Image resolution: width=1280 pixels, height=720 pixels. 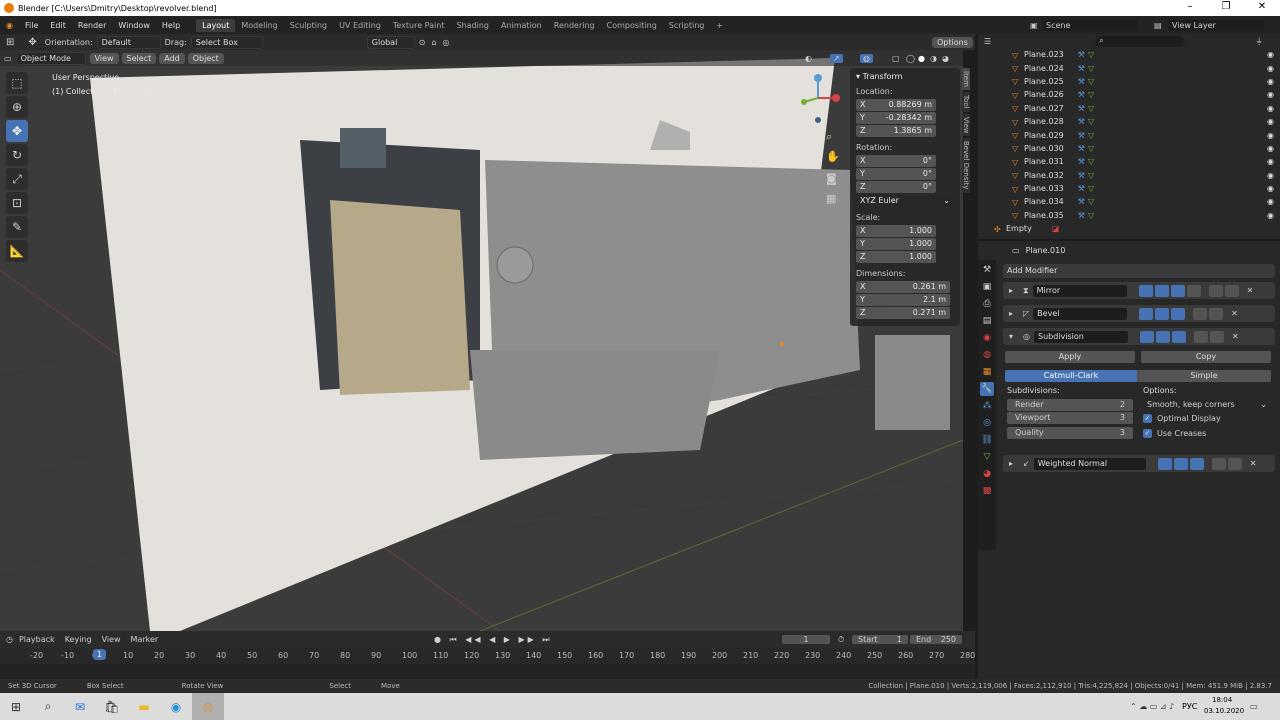 What do you see at coordinates (80, 706) in the screenshot?
I see `mail-icon: ✉` at bounding box center [80, 706].